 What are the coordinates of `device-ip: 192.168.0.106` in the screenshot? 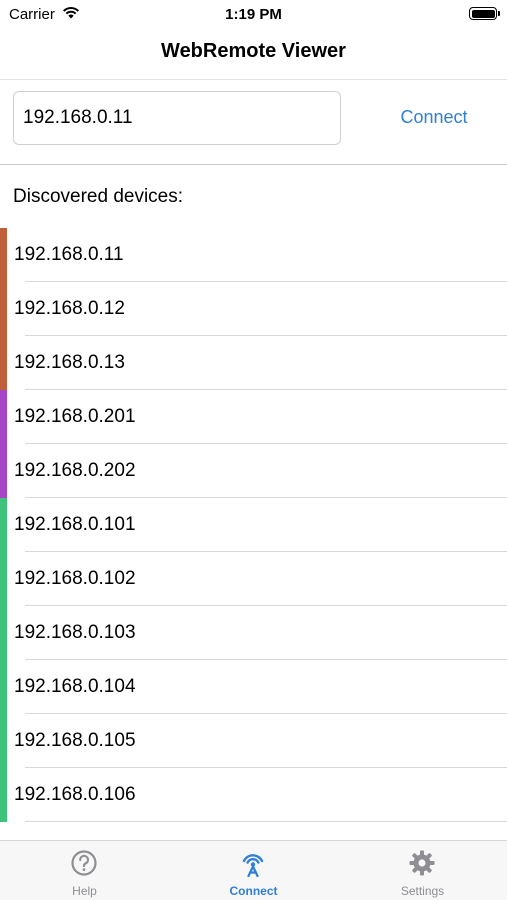 It's located at (75, 794).